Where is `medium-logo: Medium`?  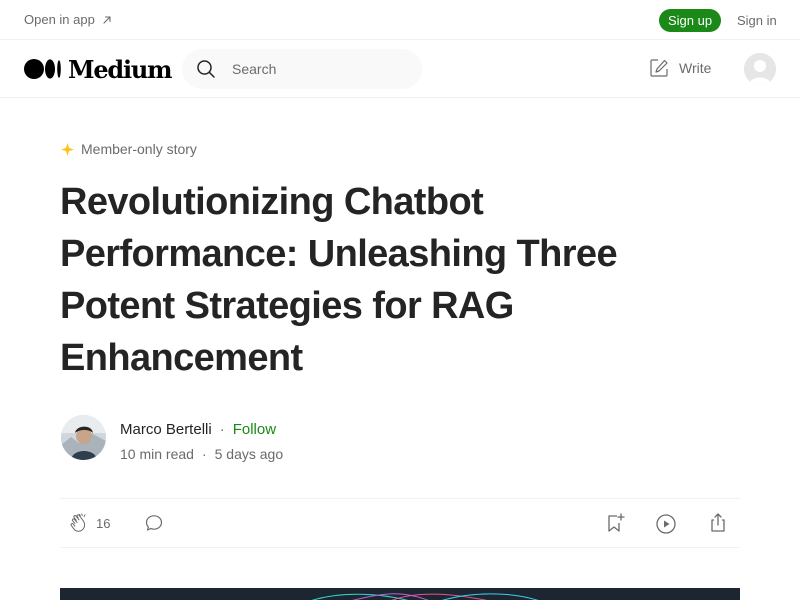
medium-logo: Medium is located at coordinates (98, 69).